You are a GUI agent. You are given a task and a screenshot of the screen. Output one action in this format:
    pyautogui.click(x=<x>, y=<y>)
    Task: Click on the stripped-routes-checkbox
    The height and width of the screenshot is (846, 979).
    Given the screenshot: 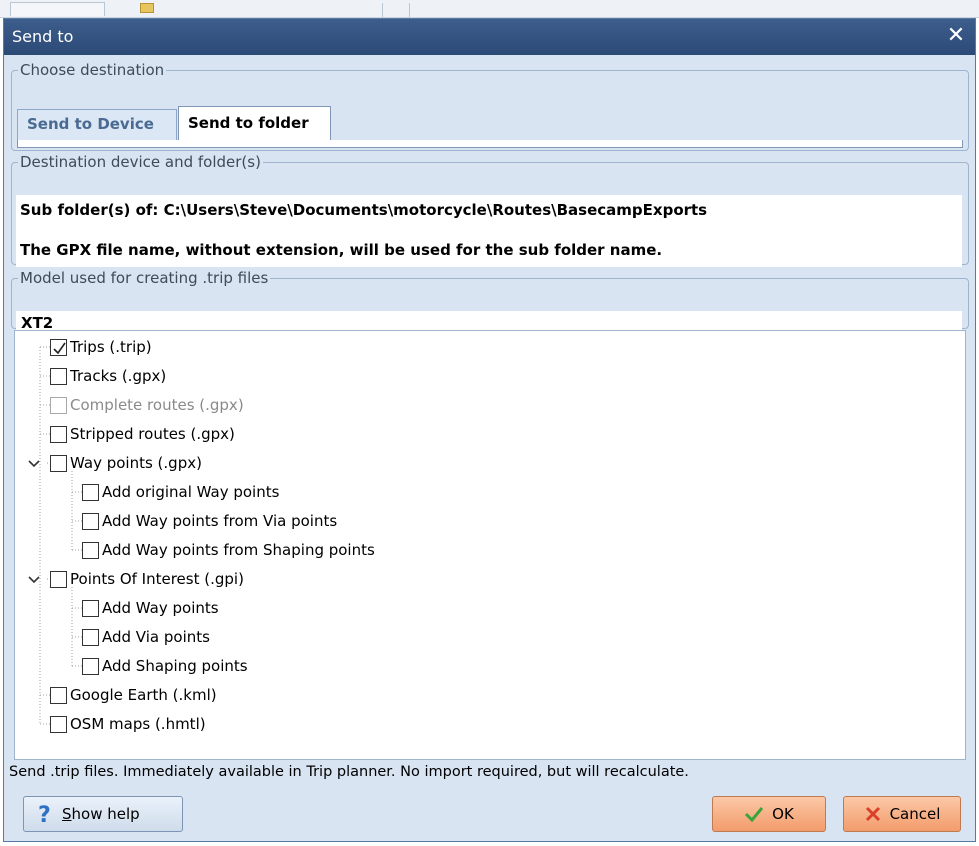 What is the action you would take?
    pyautogui.click(x=58, y=434)
    